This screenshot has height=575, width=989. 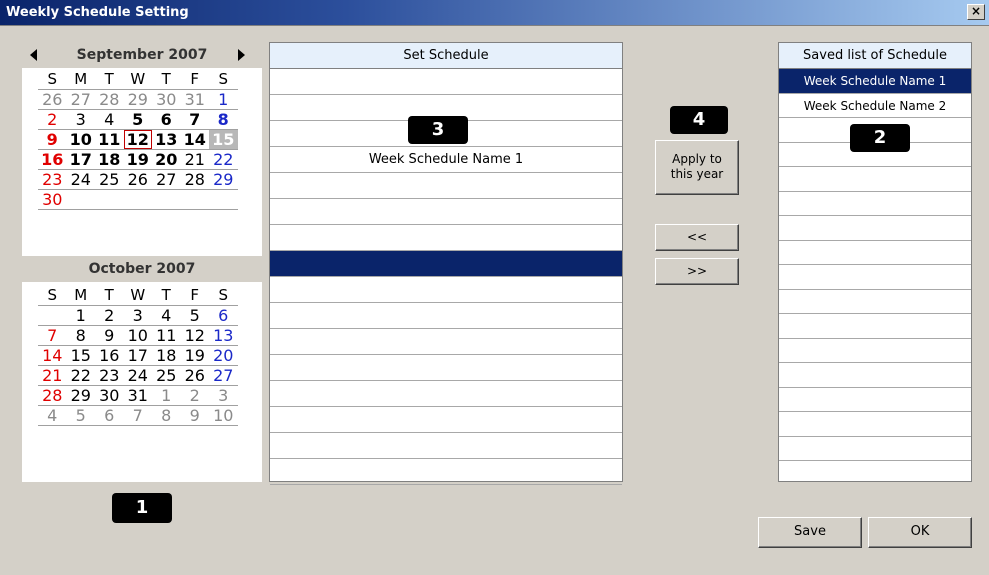 I want to click on day-cell: 14, so click(x=52, y=355).